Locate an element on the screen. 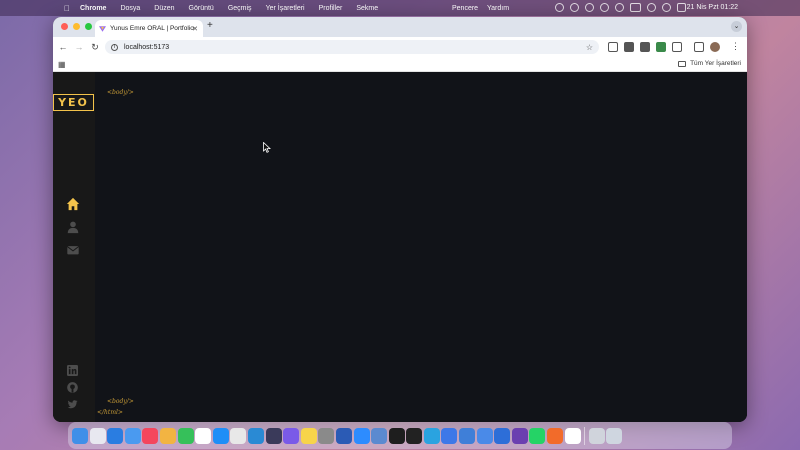 This screenshot has height=450, width=800. dock-github-desktop-icon is located at coordinates (396, 435).